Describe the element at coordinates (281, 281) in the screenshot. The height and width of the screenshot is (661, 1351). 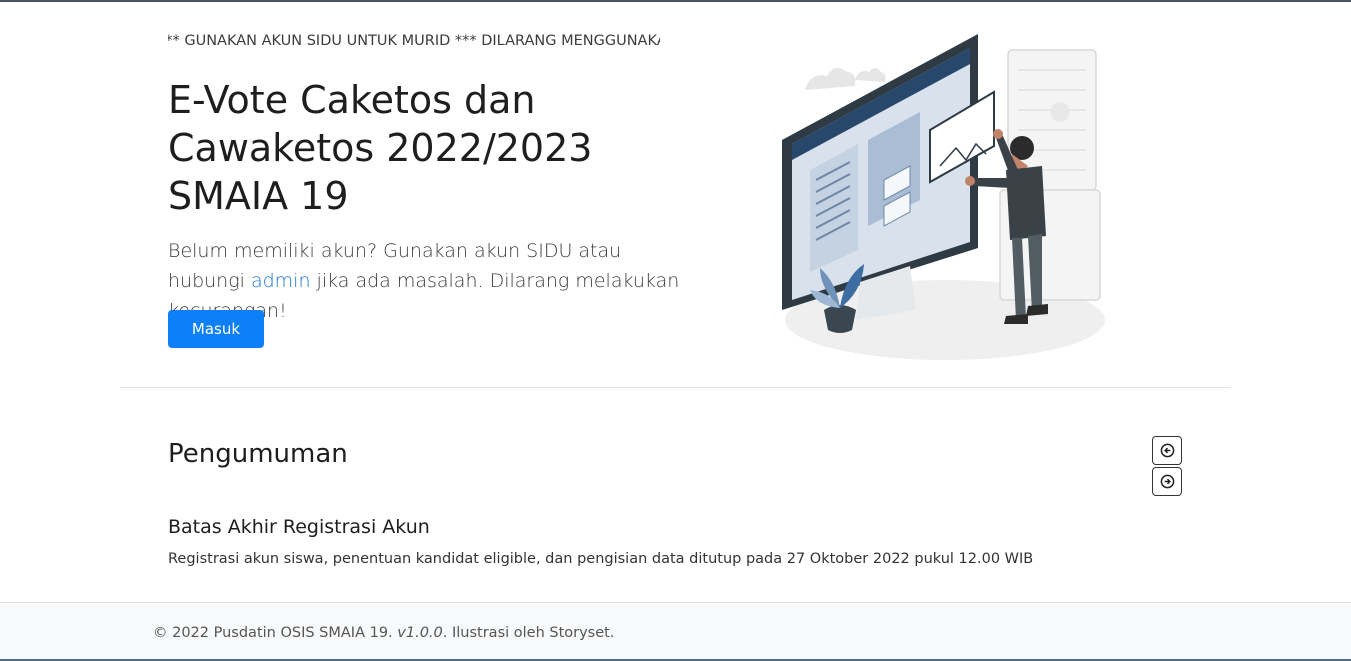
I see `admin-link: admin` at that location.